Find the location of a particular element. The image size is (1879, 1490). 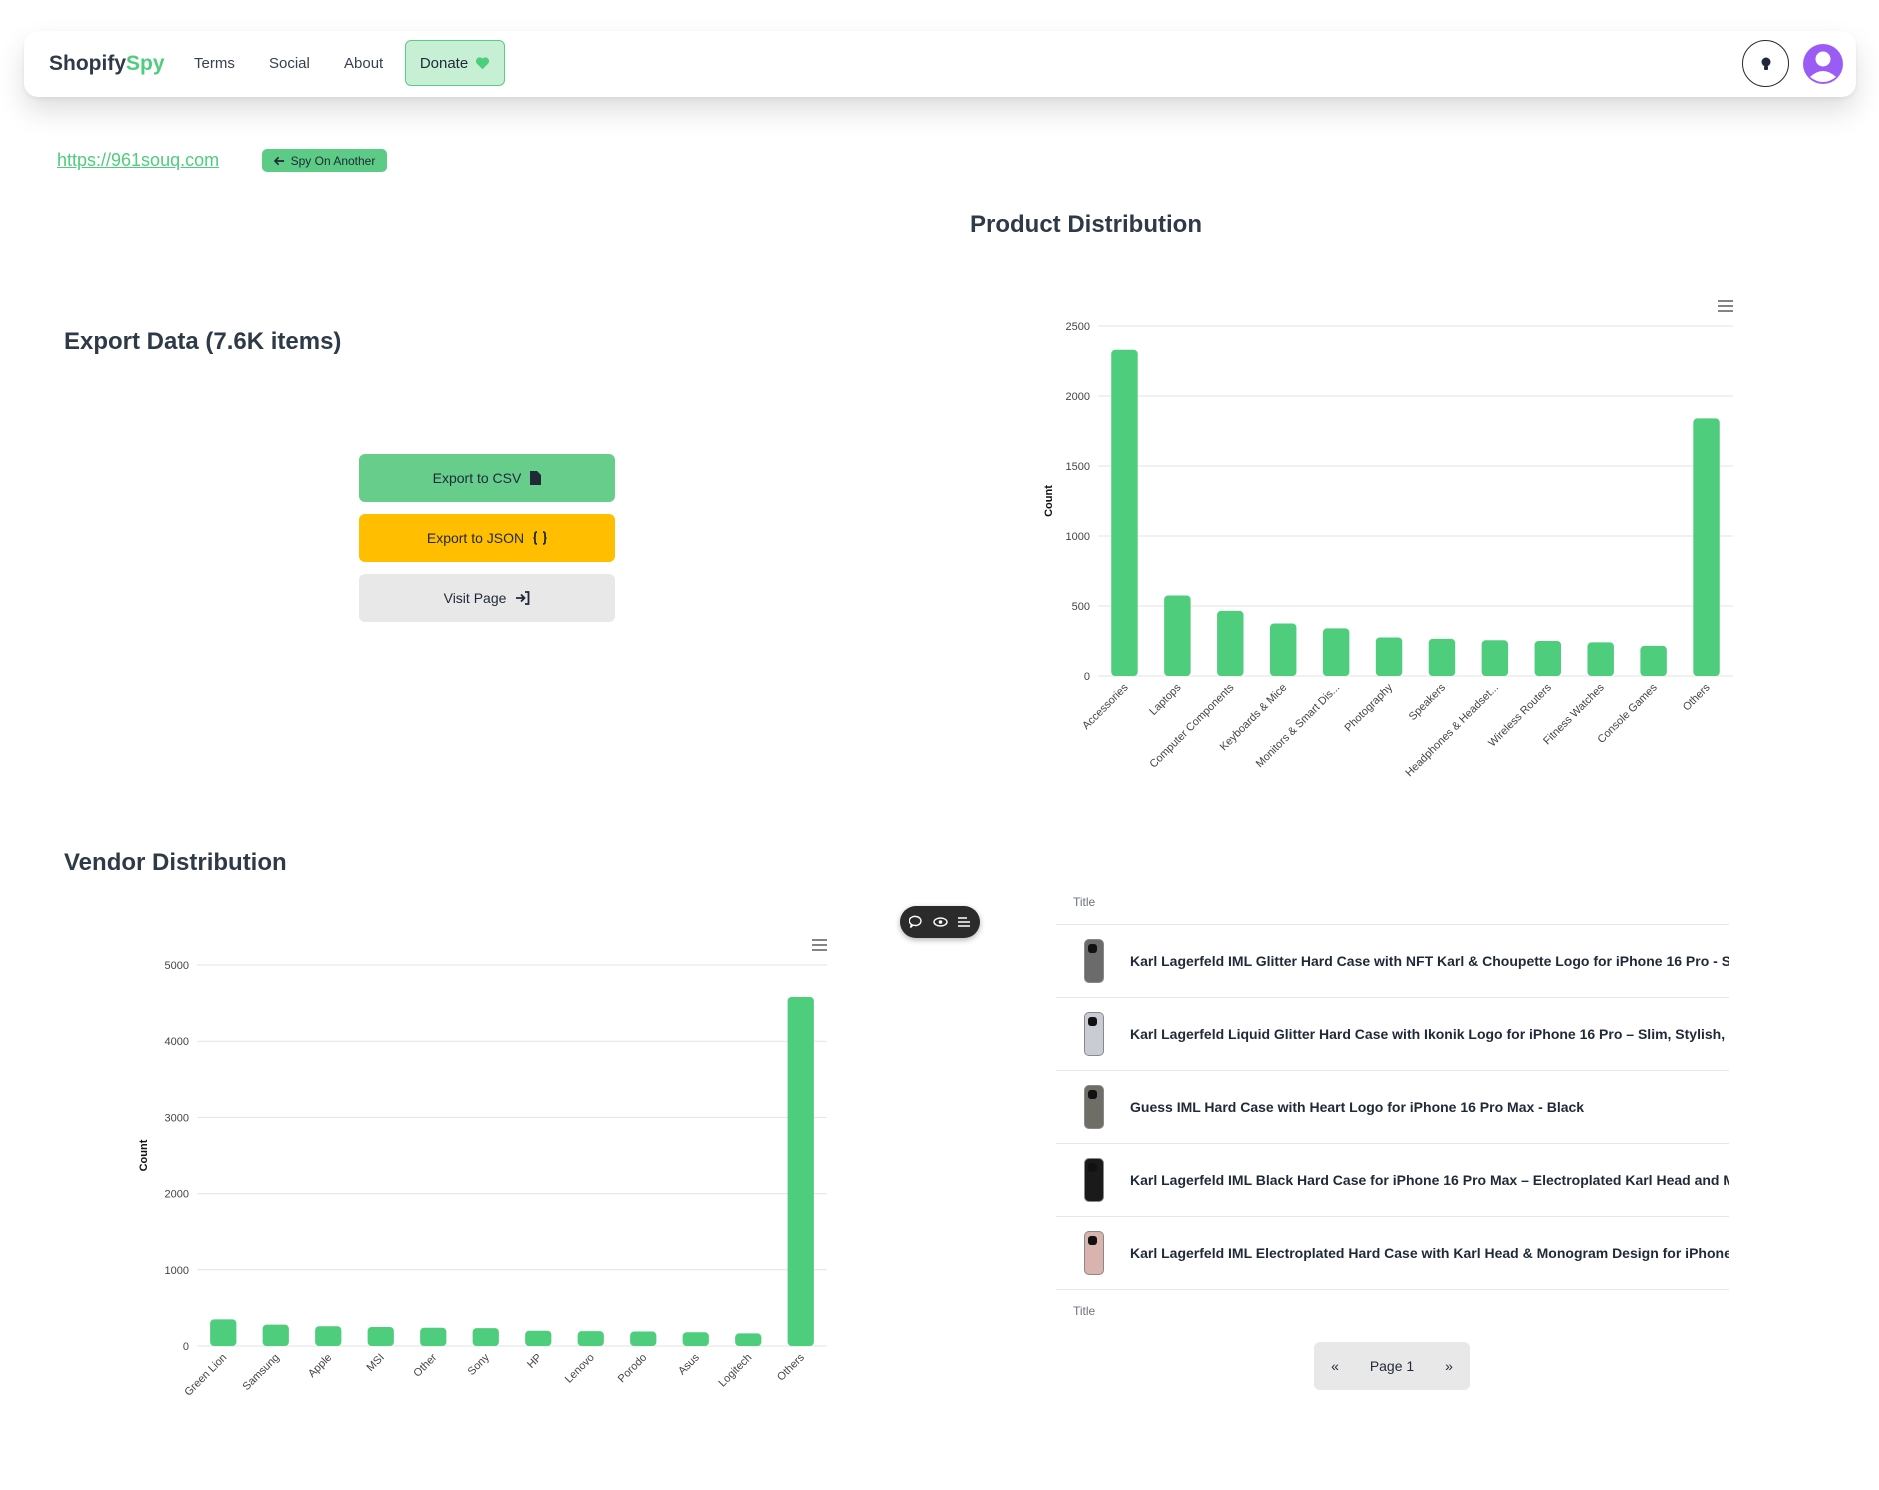

vendor-chart-x-tick-label: HP is located at coordinates (534, 1361).